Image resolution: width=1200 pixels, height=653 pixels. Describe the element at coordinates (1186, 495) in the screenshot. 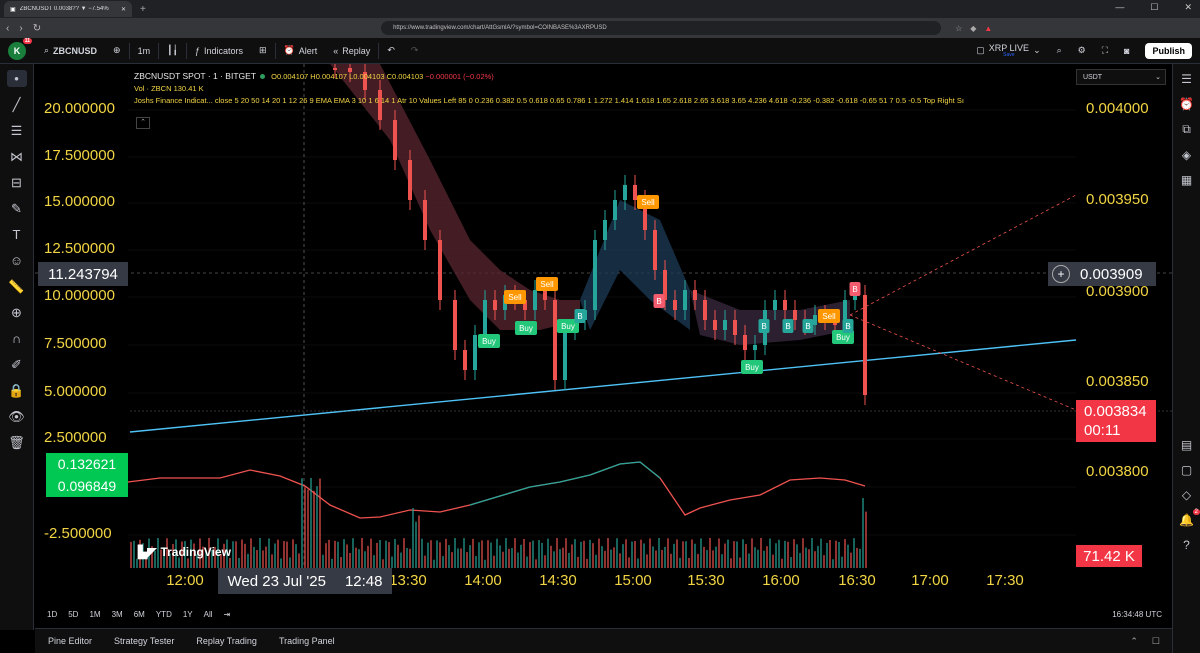

I see `ideas-icon: ◇` at that location.